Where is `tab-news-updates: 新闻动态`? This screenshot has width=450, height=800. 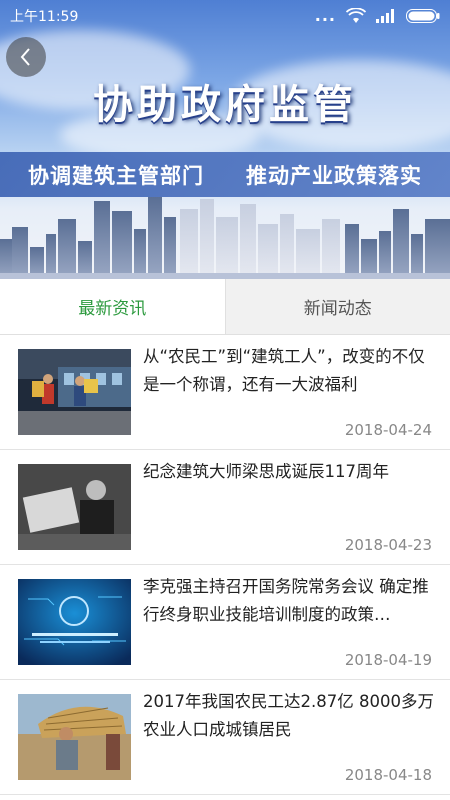
tab-news-updates: 新闻动态 is located at coordinates (337, 306).